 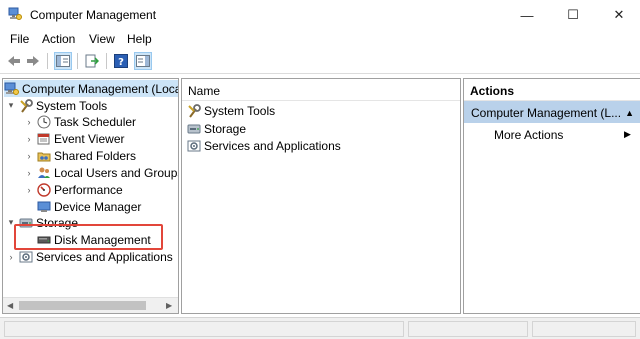 I want to click on scroll-right-icon: ▶, so click(x=169, y=305).